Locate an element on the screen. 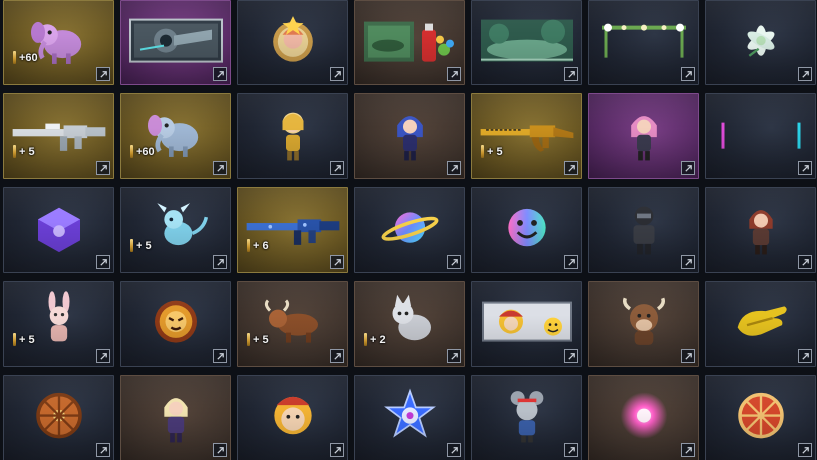 The image size is (817, 460). quantity-label: + 2 is located at coordinates (375, 339).